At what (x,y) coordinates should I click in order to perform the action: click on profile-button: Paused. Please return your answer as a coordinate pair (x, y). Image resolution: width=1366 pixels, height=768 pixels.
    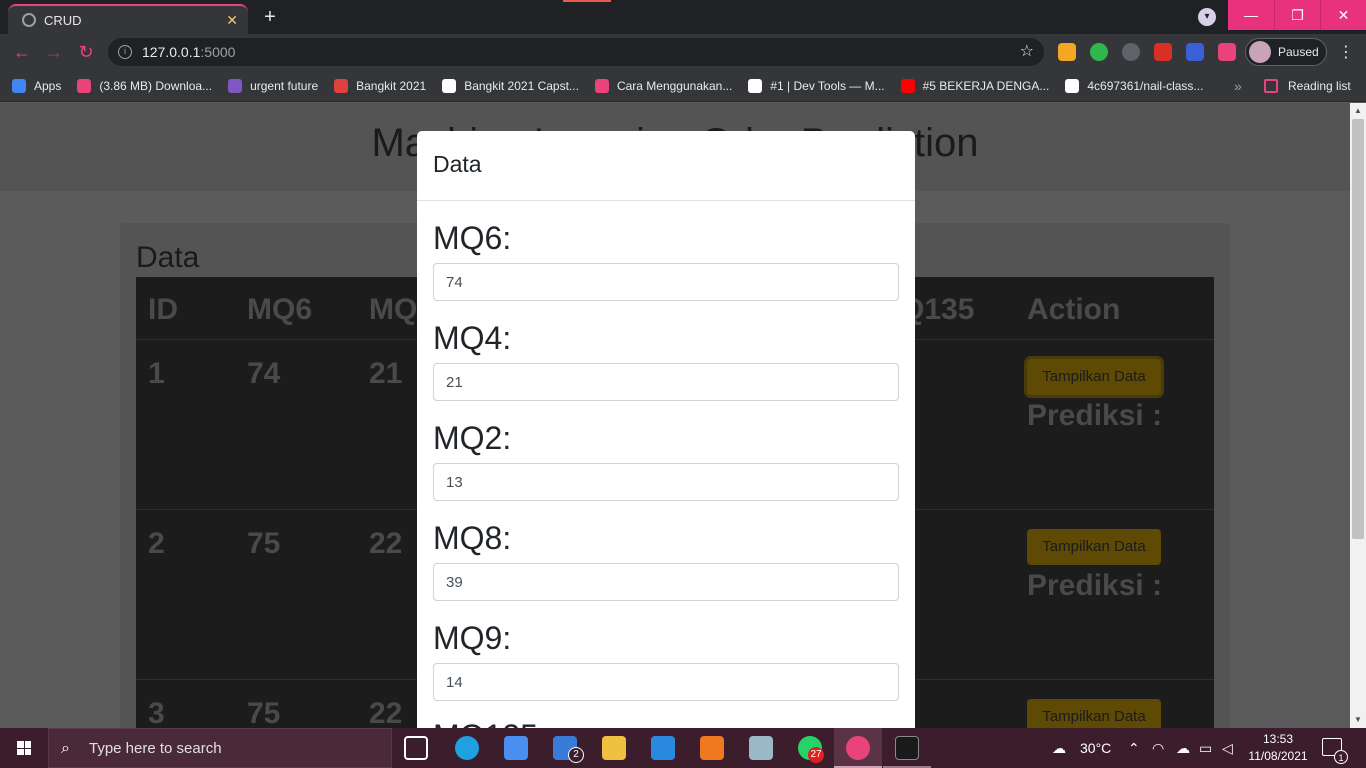
    Looking at the image, I should click on (1286, 52).